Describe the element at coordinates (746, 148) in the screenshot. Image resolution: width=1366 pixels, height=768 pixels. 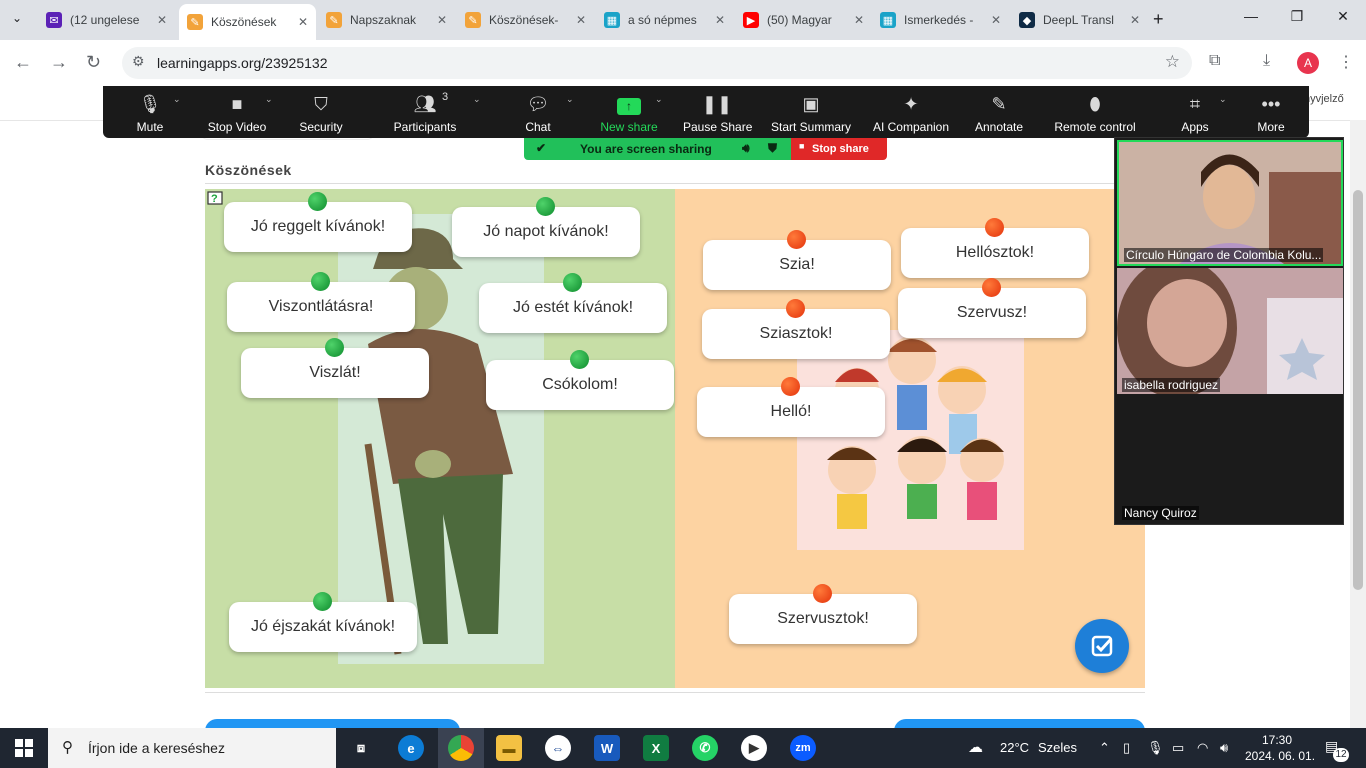
I see `speaker-icon: 🔊︎` at that location.